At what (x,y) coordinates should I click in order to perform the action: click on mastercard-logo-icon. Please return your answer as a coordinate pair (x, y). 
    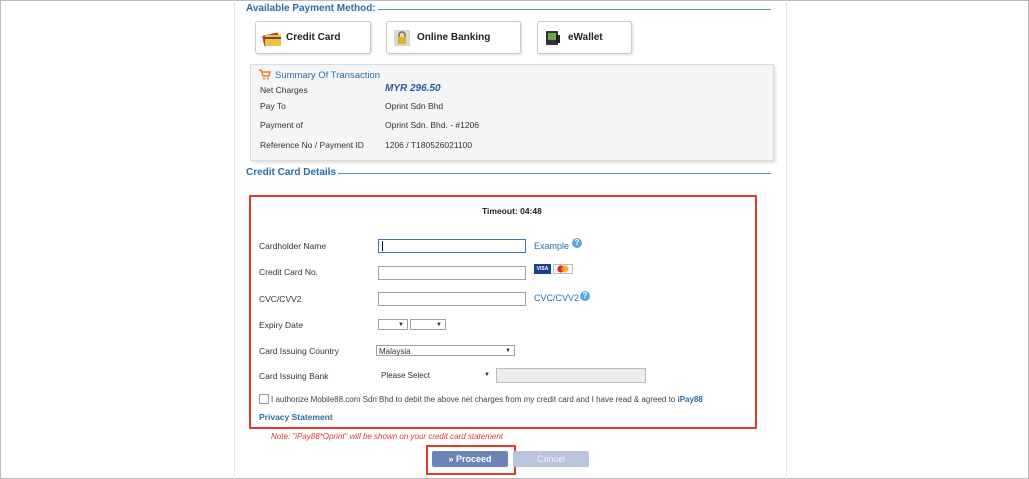
    Looking at the image, I should click on (563, 269).